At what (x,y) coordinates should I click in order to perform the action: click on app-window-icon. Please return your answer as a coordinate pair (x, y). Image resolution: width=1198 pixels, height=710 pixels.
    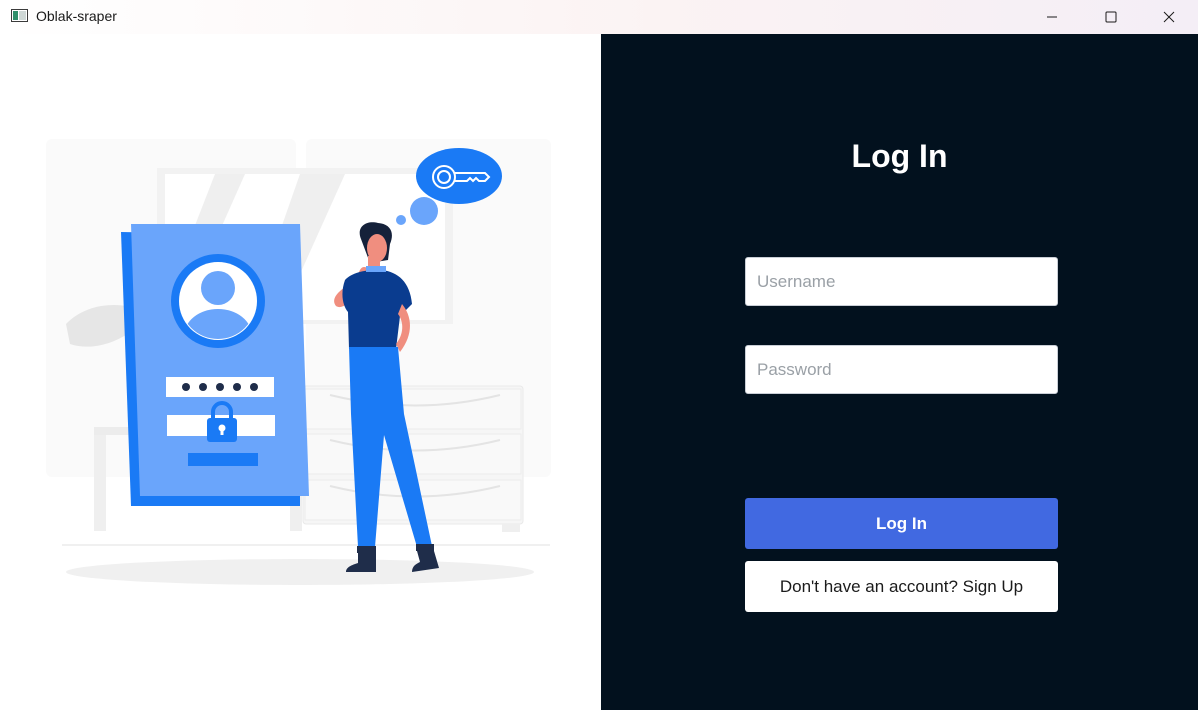
    Looking at the image, I should click on (19, 15).